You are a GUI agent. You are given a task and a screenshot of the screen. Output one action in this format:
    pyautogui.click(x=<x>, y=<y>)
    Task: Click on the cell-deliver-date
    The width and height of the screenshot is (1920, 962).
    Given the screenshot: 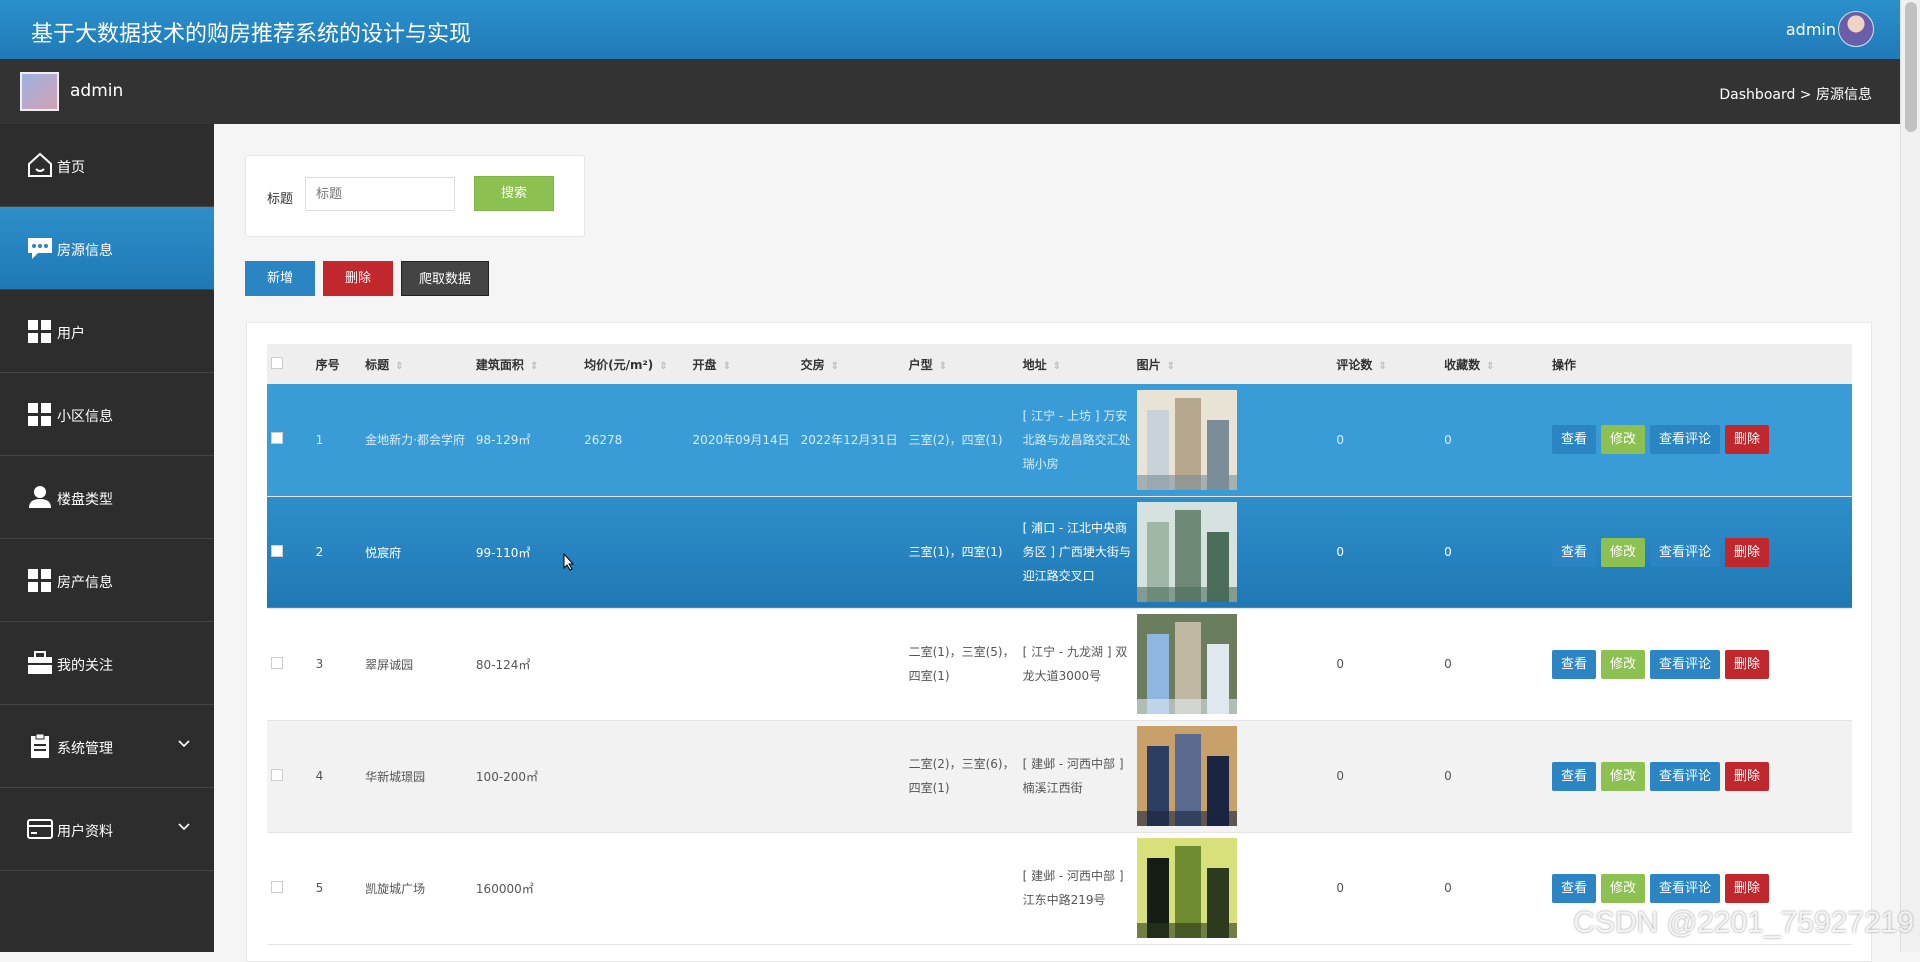 What is the action you would take?
    pyautogui.click(x=851, y=552)
    